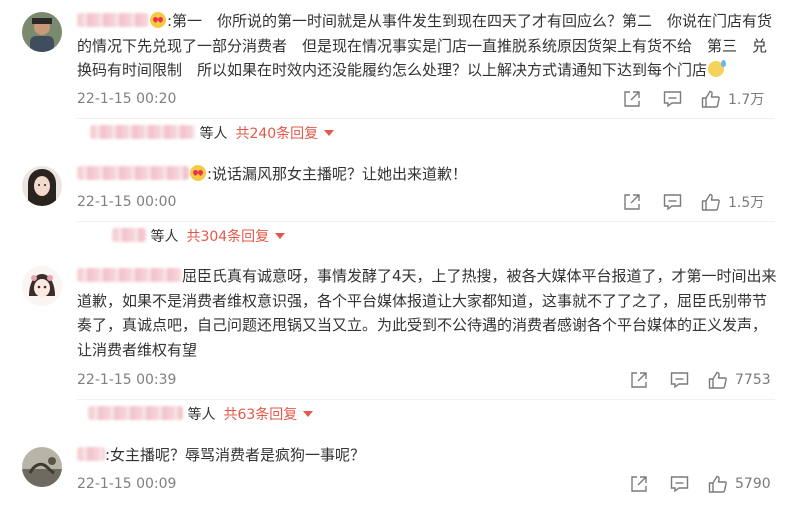  Describe the element at coordinates (127, 202) in the screenshot. I see `timestamp: 22-1-15 00:00` at that location.